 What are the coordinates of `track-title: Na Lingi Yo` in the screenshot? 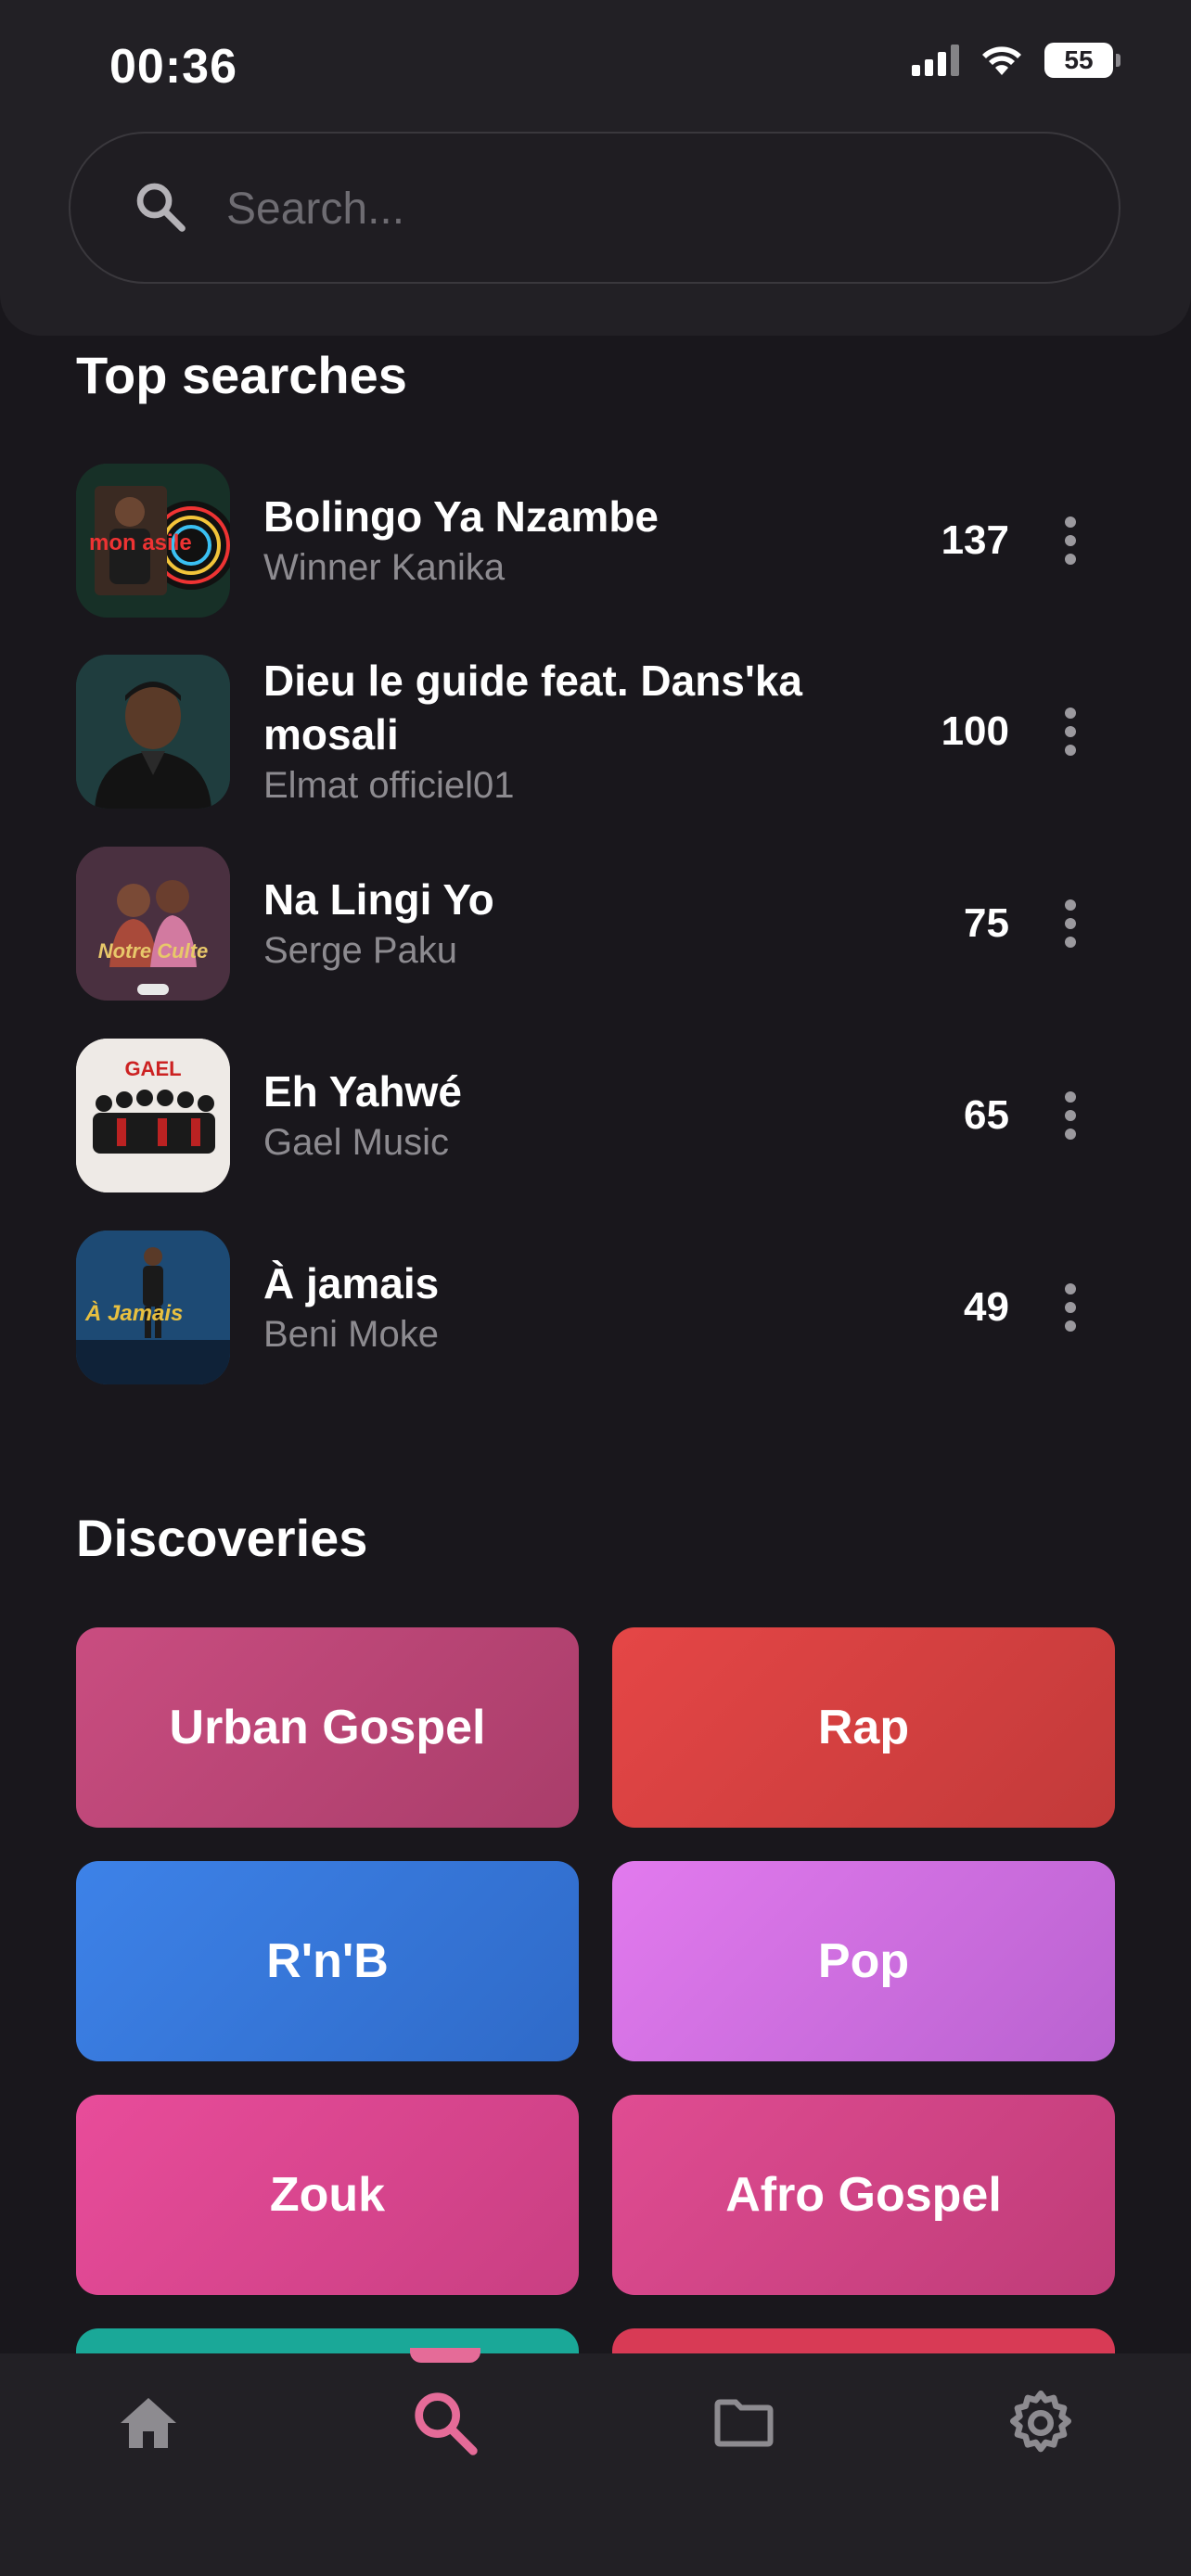 It's located at (378, 900).